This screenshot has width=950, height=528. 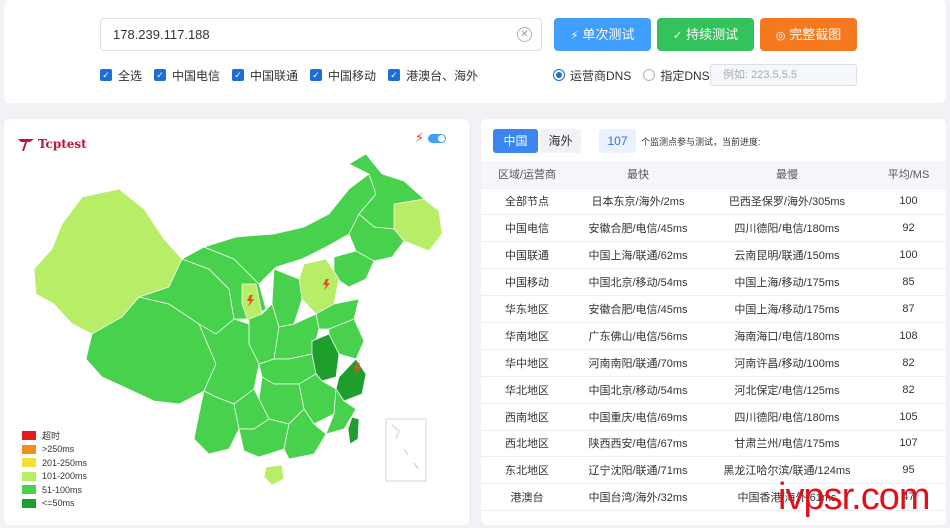 I want to click on table-cell: 105, so click(x=908, y=417).